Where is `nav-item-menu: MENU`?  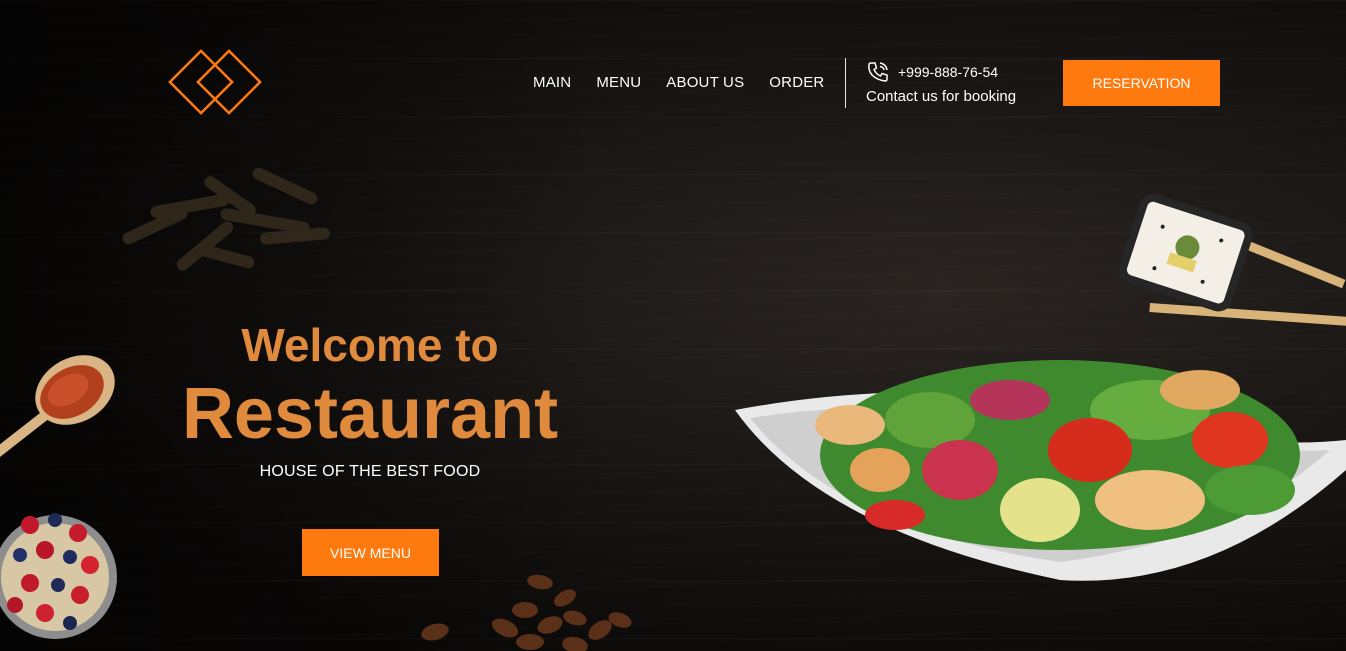 nav-item-menu: MENU is located at coordinates (618, 82).